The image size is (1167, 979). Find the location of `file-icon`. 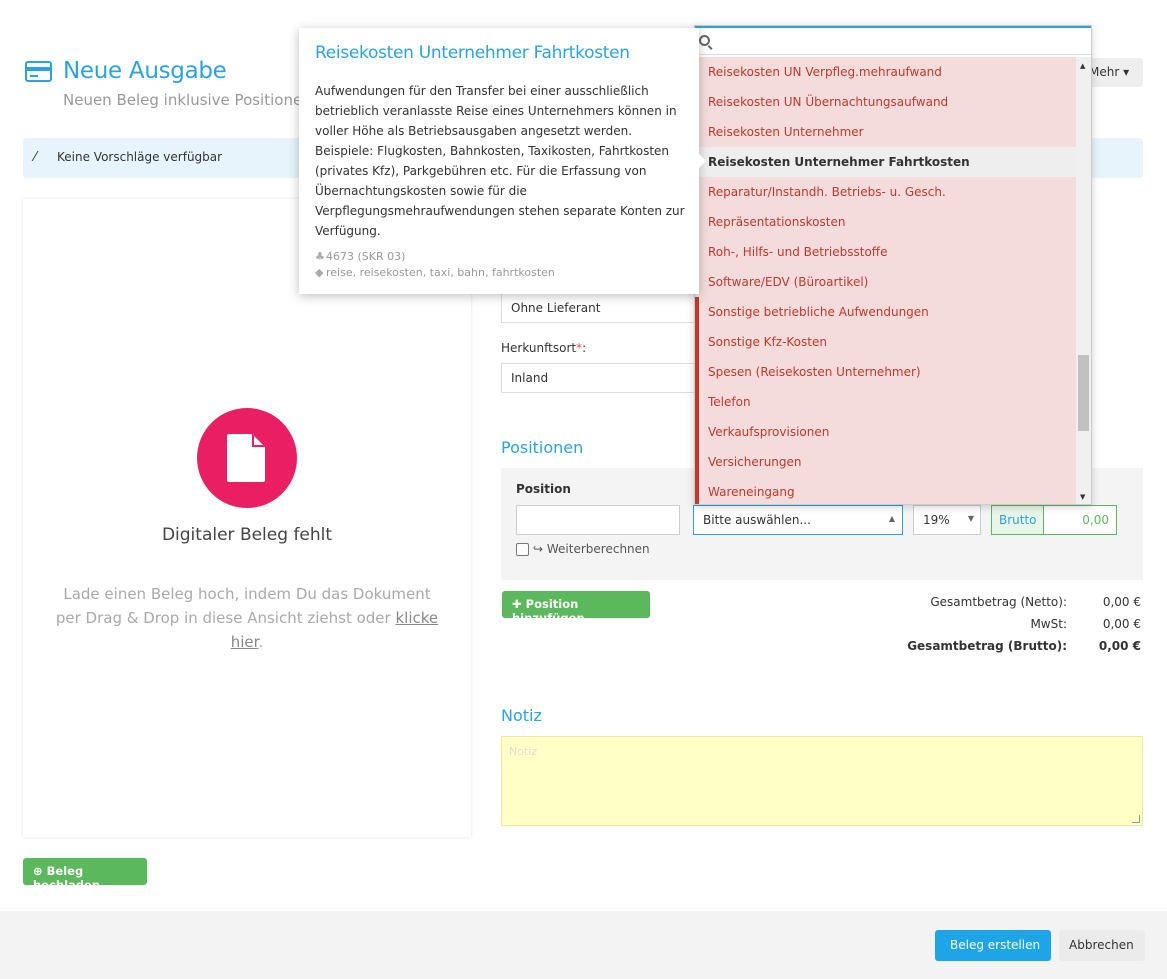

file-icon is located at coordinates (246, 458).